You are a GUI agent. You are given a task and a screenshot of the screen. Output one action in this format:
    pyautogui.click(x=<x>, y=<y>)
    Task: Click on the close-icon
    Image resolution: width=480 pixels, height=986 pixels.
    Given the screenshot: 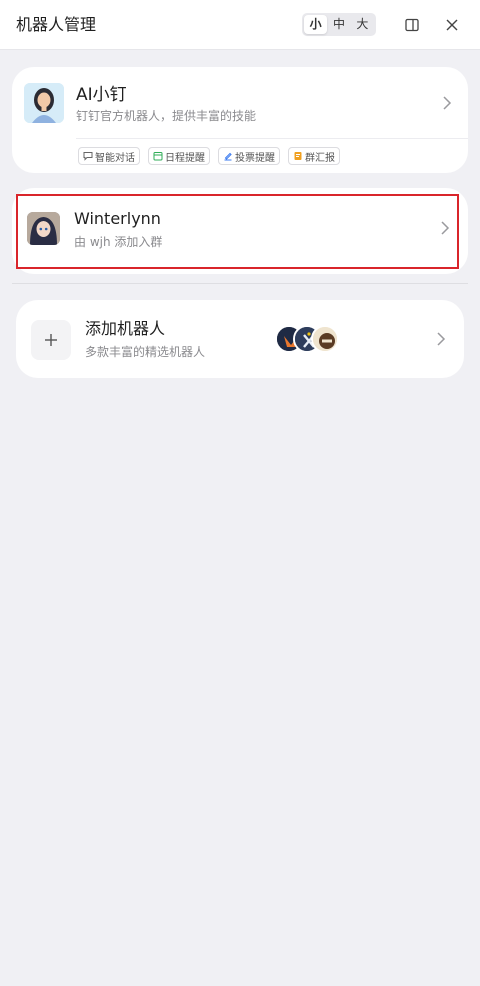 What is the action you would take?
    pyautogui.click(x=452, y=25)
    